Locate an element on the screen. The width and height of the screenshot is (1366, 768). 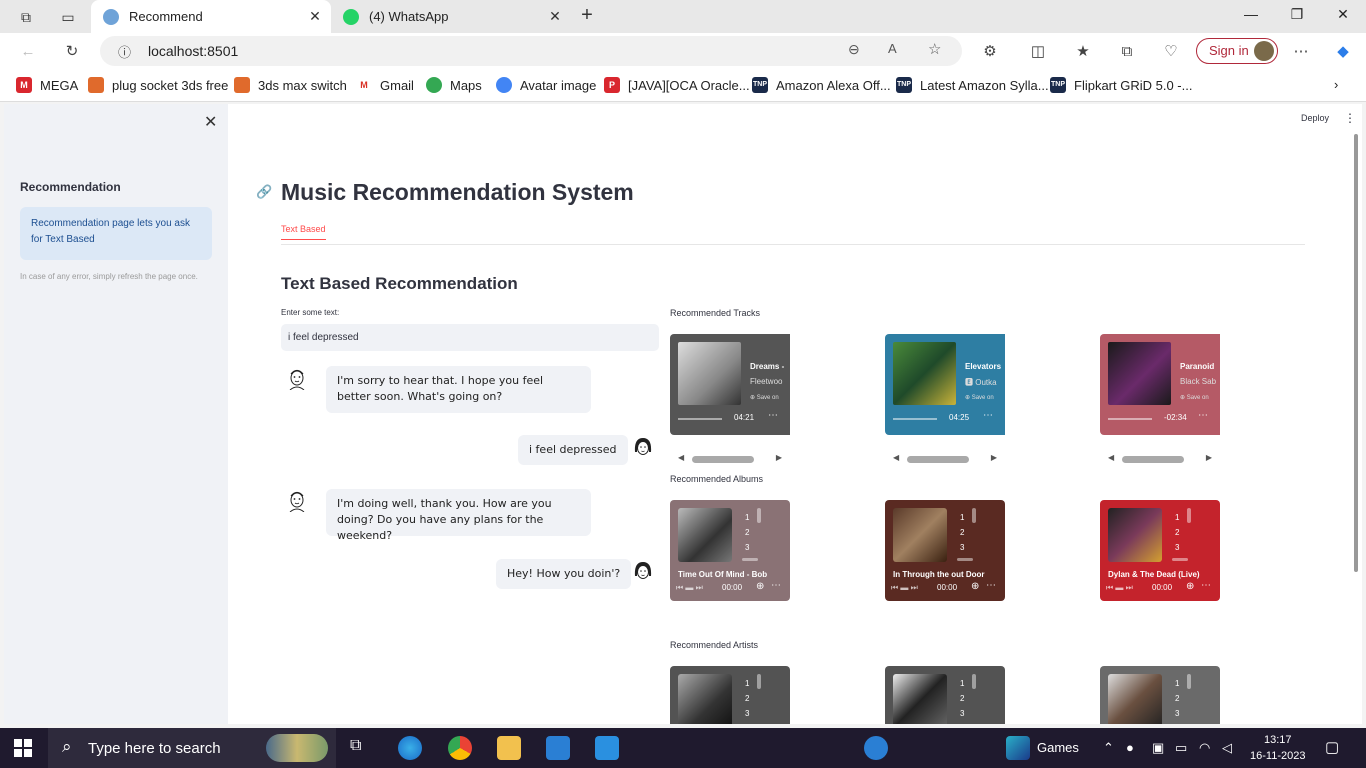
taskbar-search: ⌕ Type here to search is located at coordinates (192, 748).